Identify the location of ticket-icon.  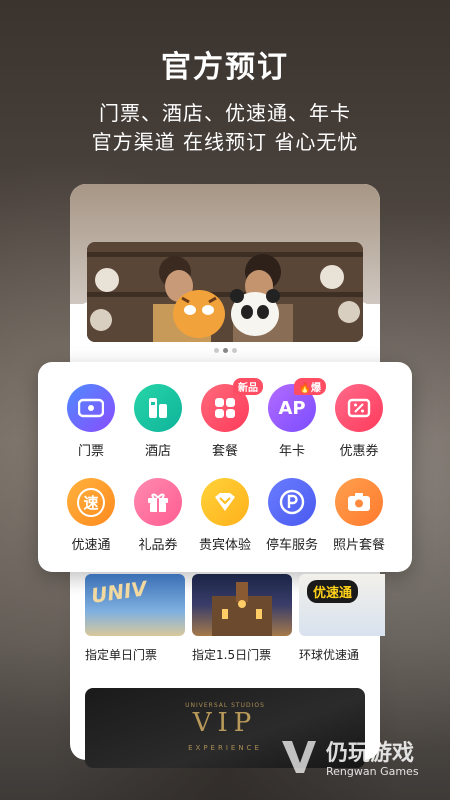
(91, 408).